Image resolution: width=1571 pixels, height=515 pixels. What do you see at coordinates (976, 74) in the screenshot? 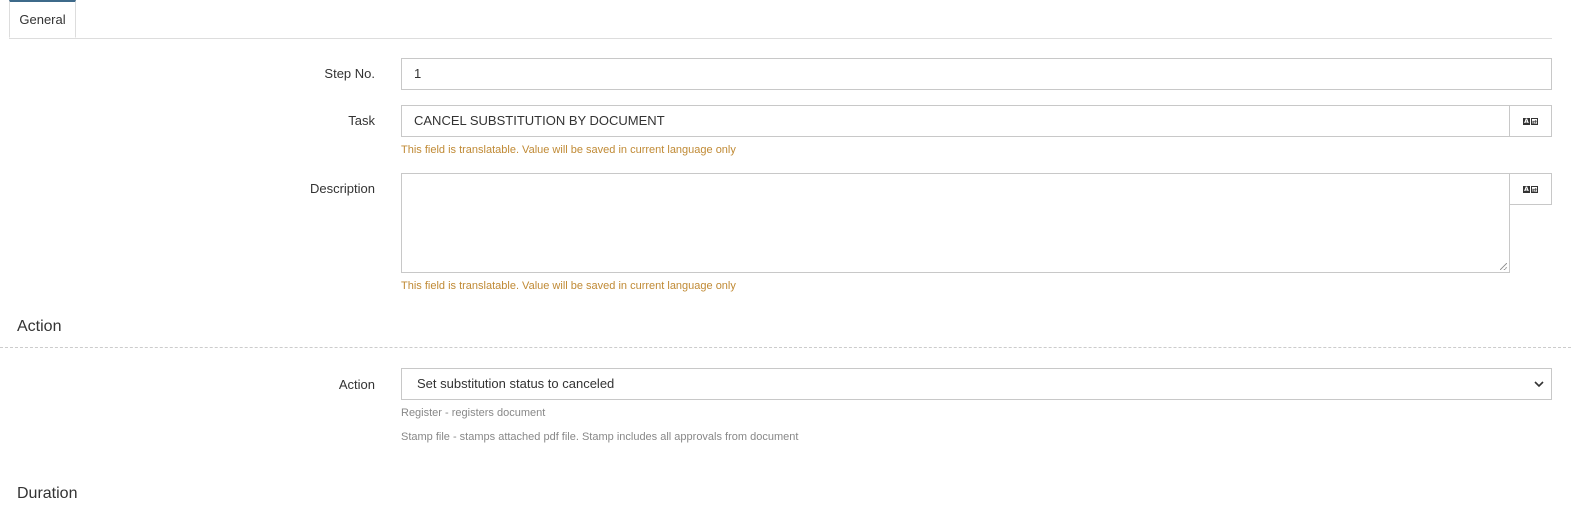
I see `step-no-input: 1` at bounding box center [976, 74].